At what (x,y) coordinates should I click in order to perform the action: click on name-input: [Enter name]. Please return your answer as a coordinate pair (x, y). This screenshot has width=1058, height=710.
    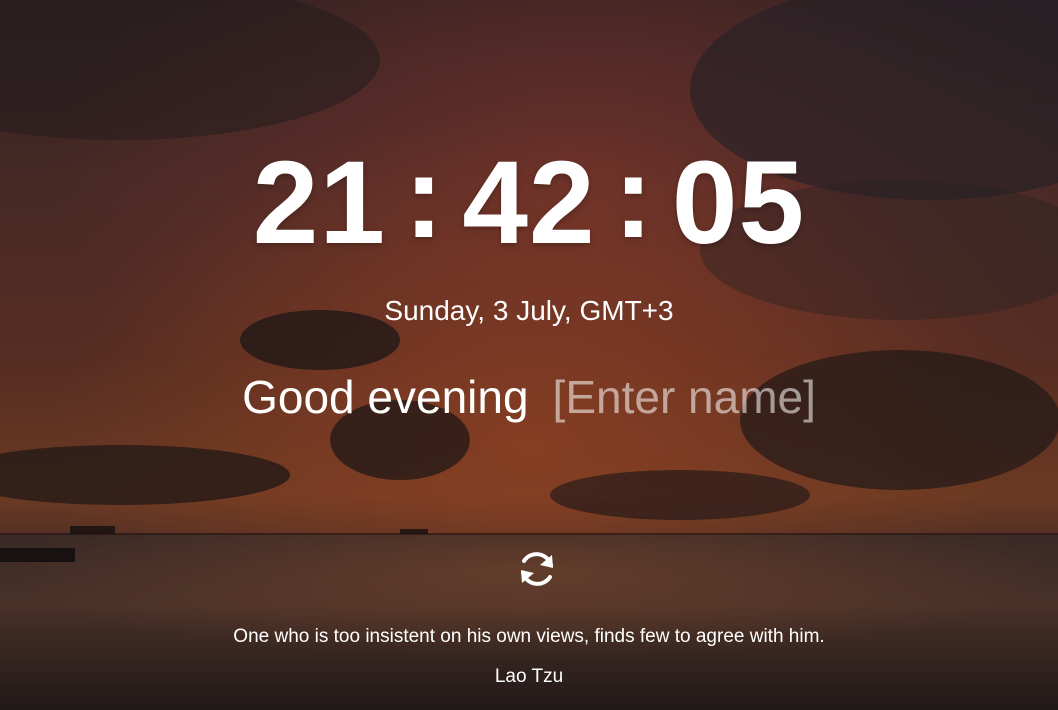
    Looking at the image, I should click on (684, 397).